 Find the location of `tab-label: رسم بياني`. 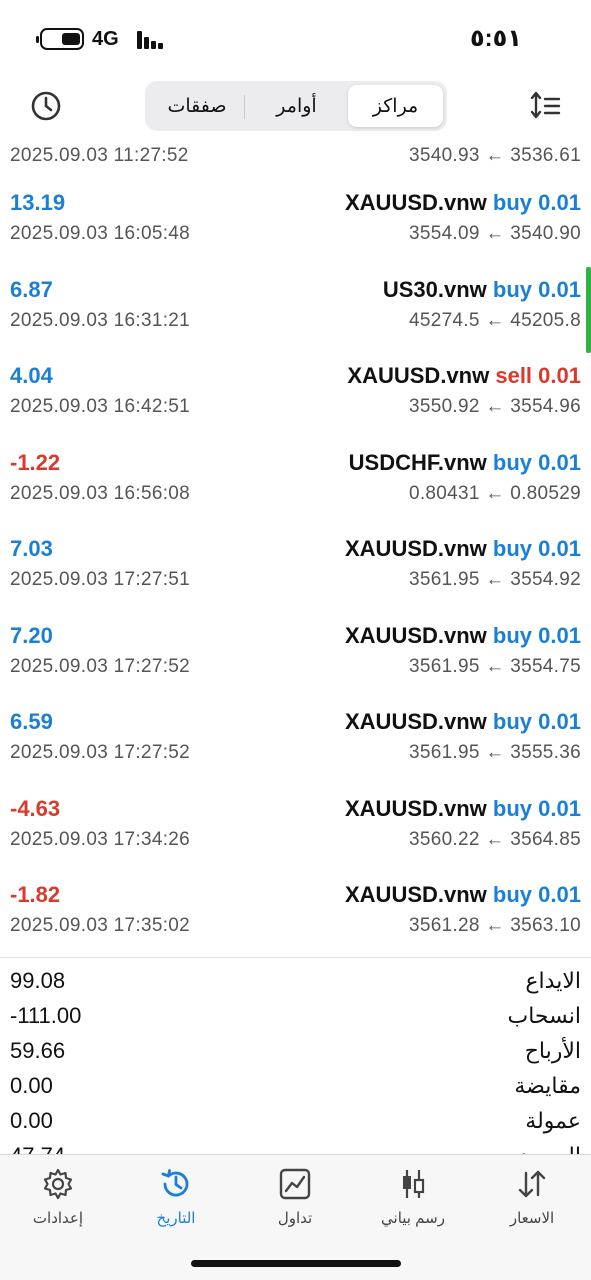

tab-label: رسم بياني is located at coordinates (413, 1218).